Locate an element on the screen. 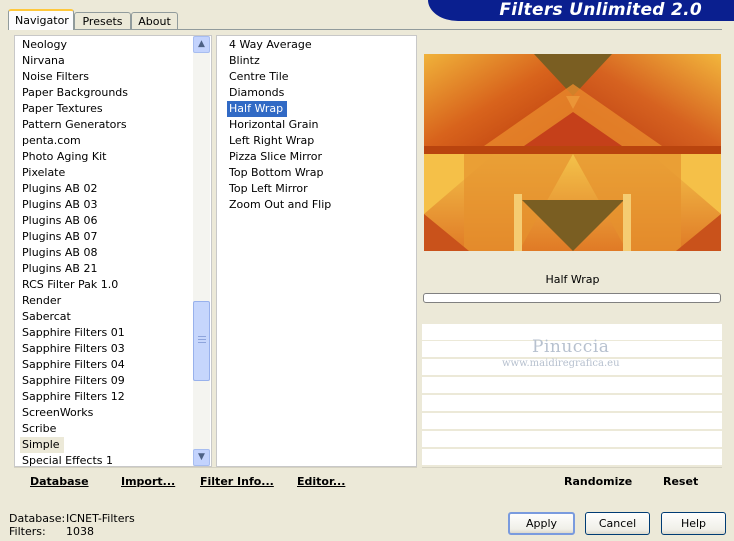 The width and height of the screenshot is (734, 541). category-item: Paper Backgrounds is located at coordinates (75, 93).